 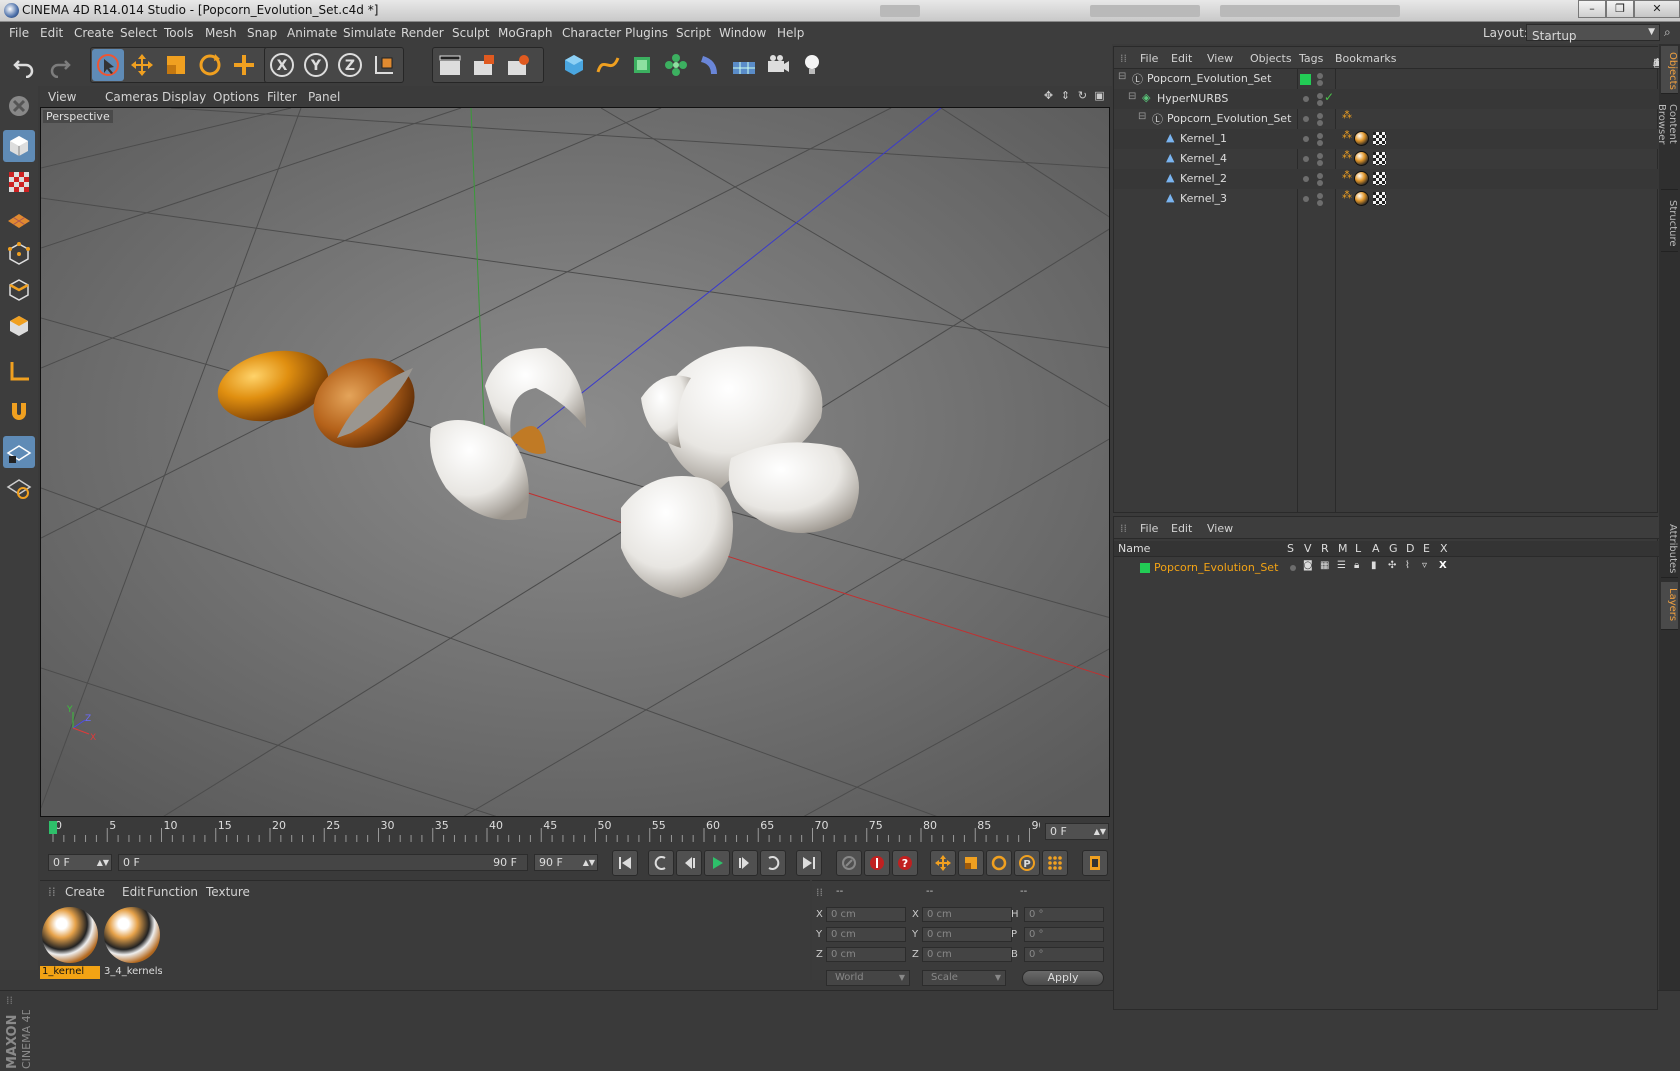 I want to click on menu-render: Render, so click(x=422, y=33).